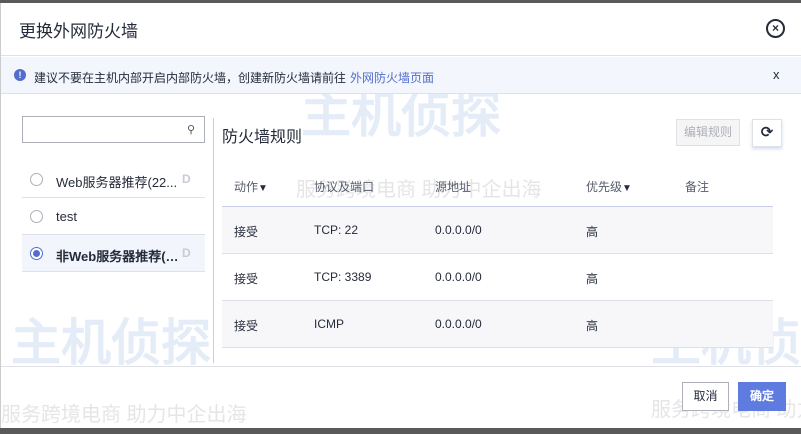  Describe the element at coordinates (604, 187) in the screenshot. I see `column-priority: 优先级` at that location.